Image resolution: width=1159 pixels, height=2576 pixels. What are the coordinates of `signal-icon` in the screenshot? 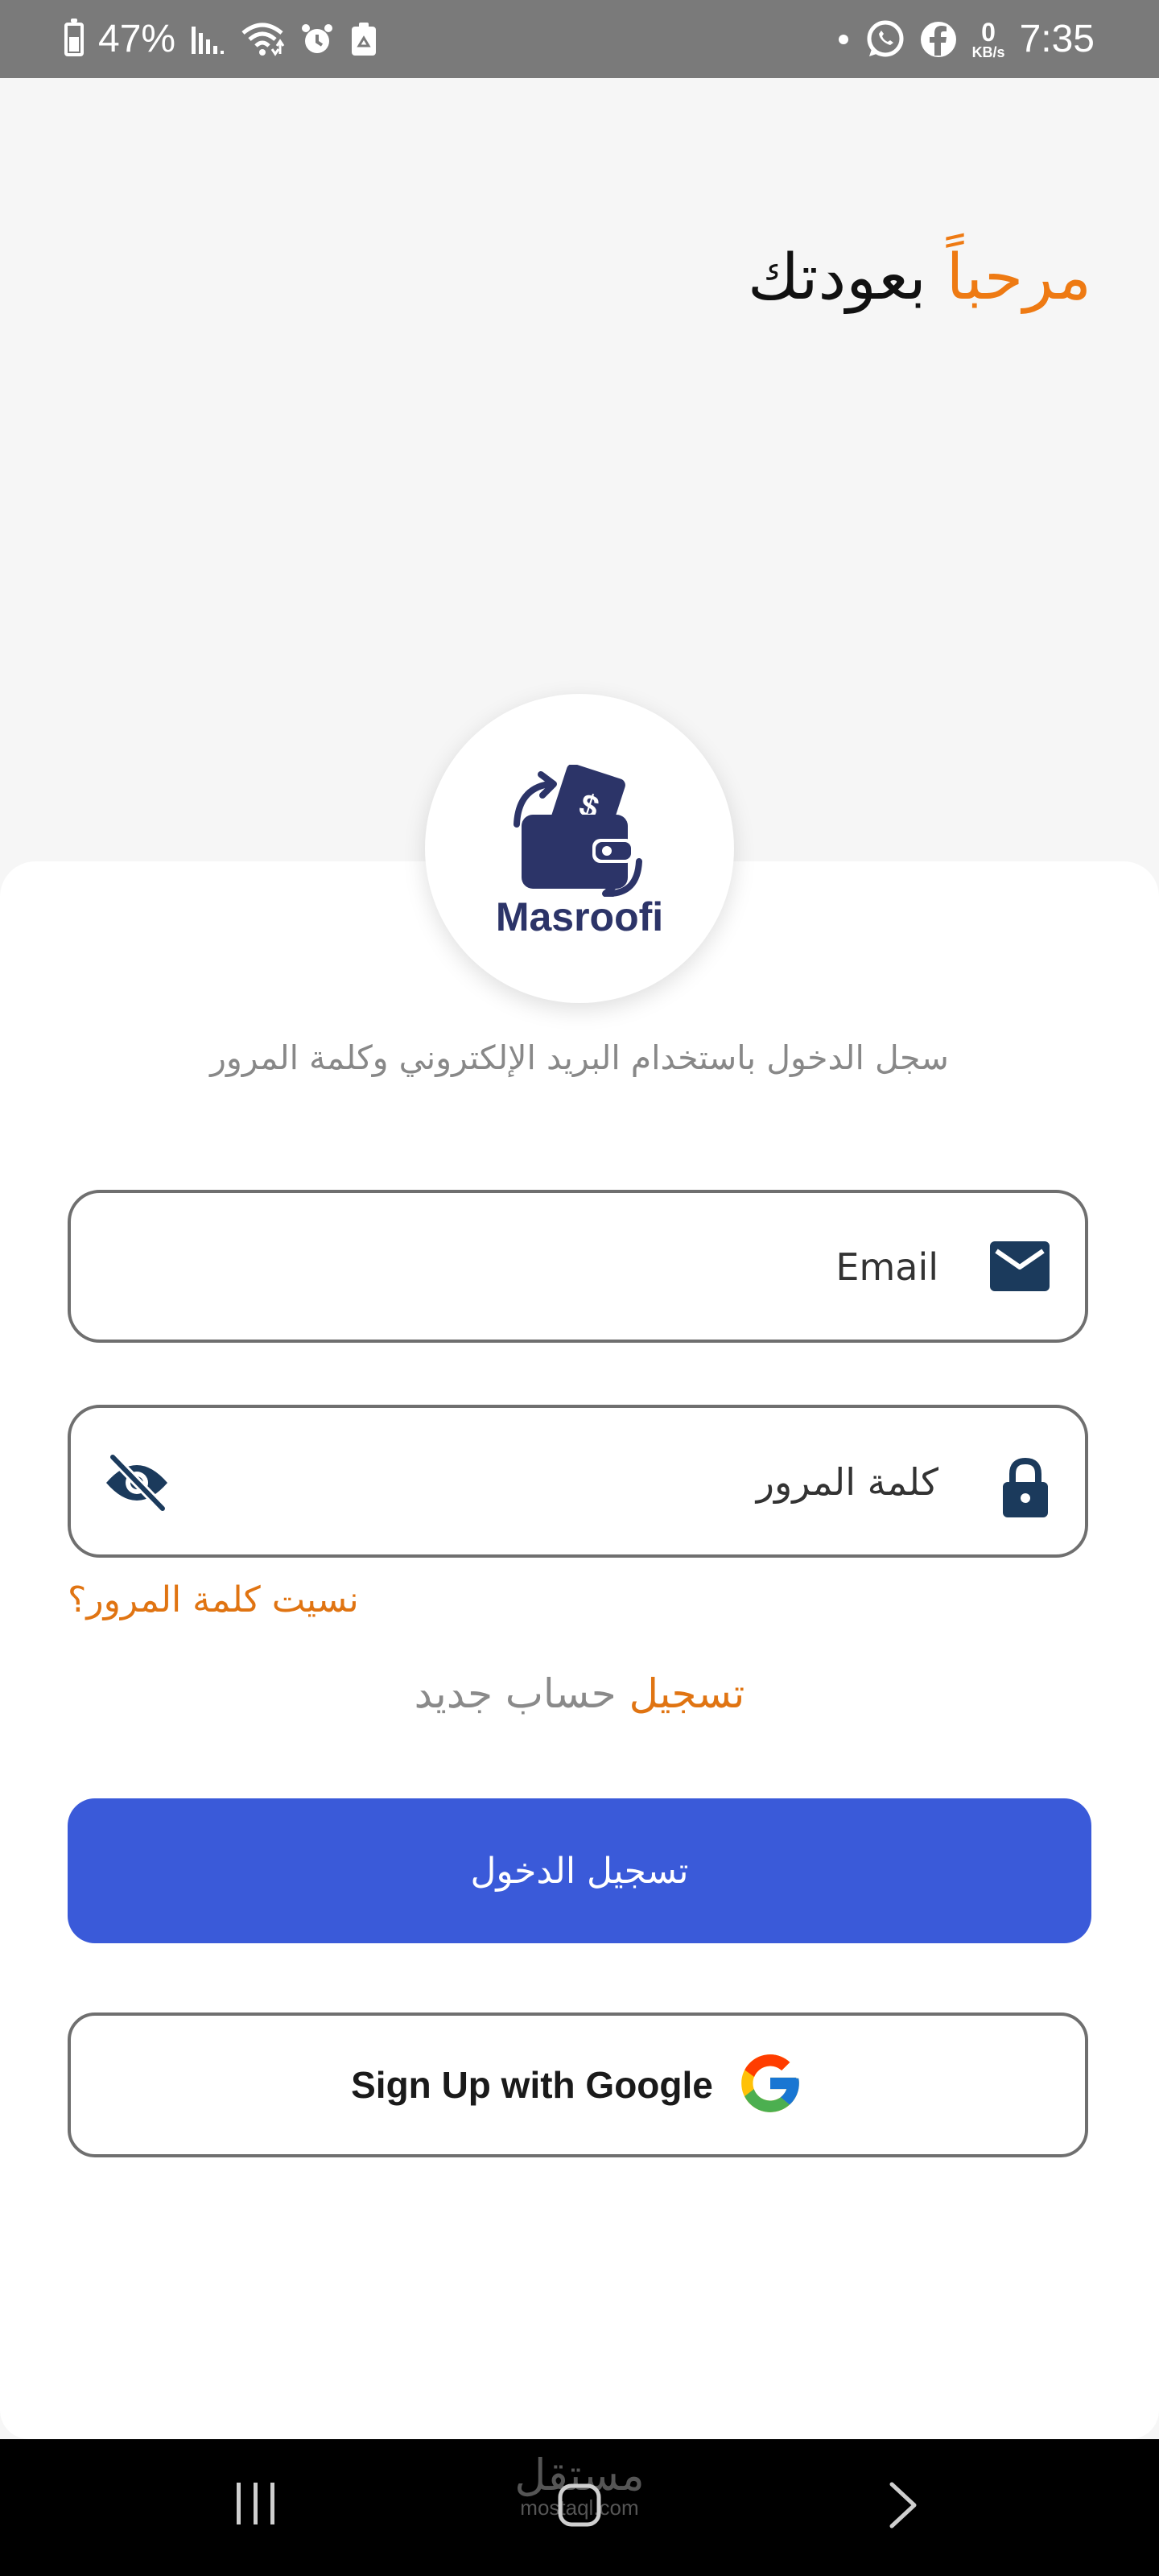 It's located at (207, 39).